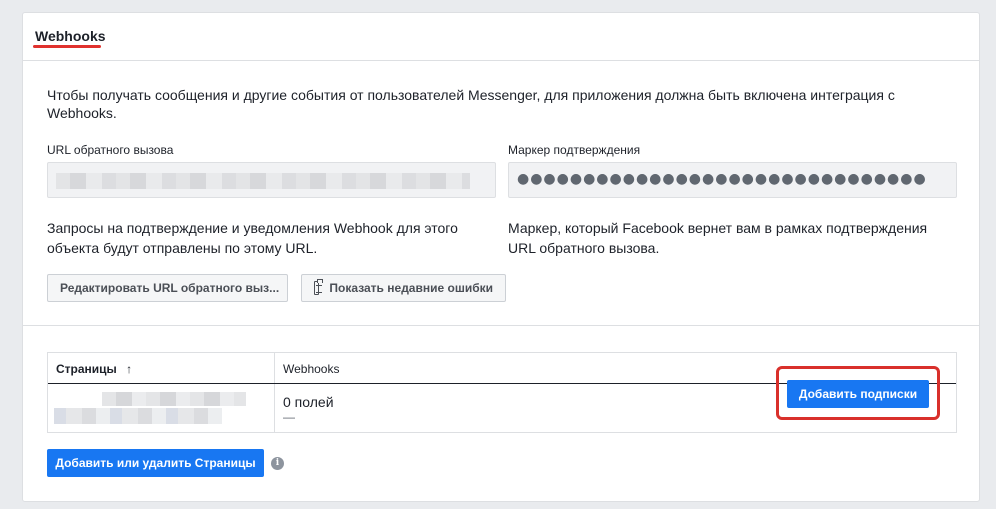 This screenshot has height=509, width=996. I want to click on show-errors-label: Показать недавние ошибки, so click(411, 288).